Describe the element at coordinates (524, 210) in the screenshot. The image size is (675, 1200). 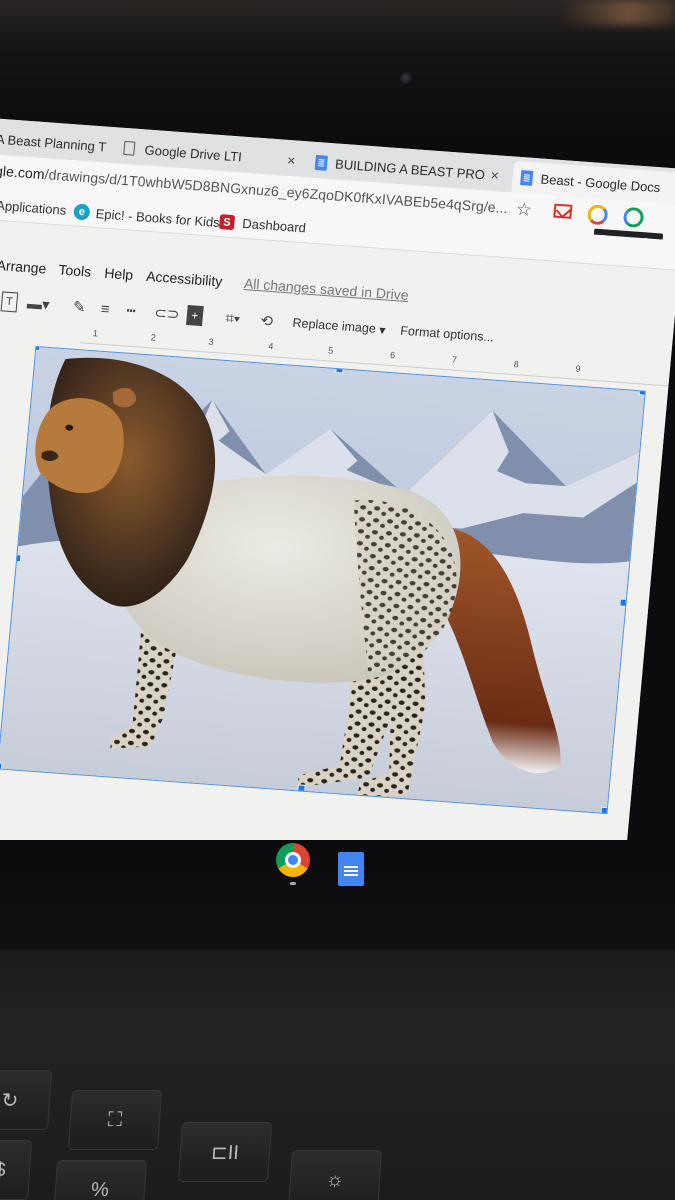
I see `bookmark-star-icon: ☆` at that location.